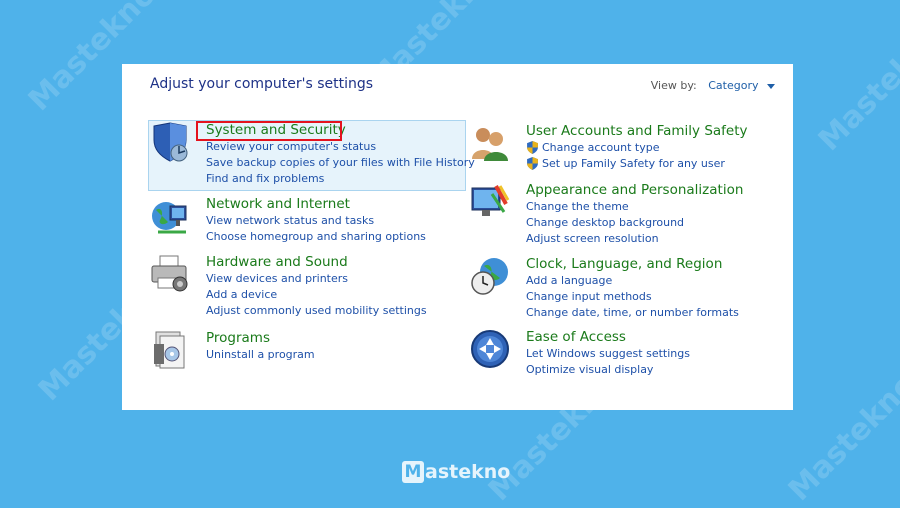 The image size is (900, 508). What do you see at coordinates (637, 131) in the screenshot?
I see `category-title: User Accounts and Family Safety` at bounding box center [637, 131].